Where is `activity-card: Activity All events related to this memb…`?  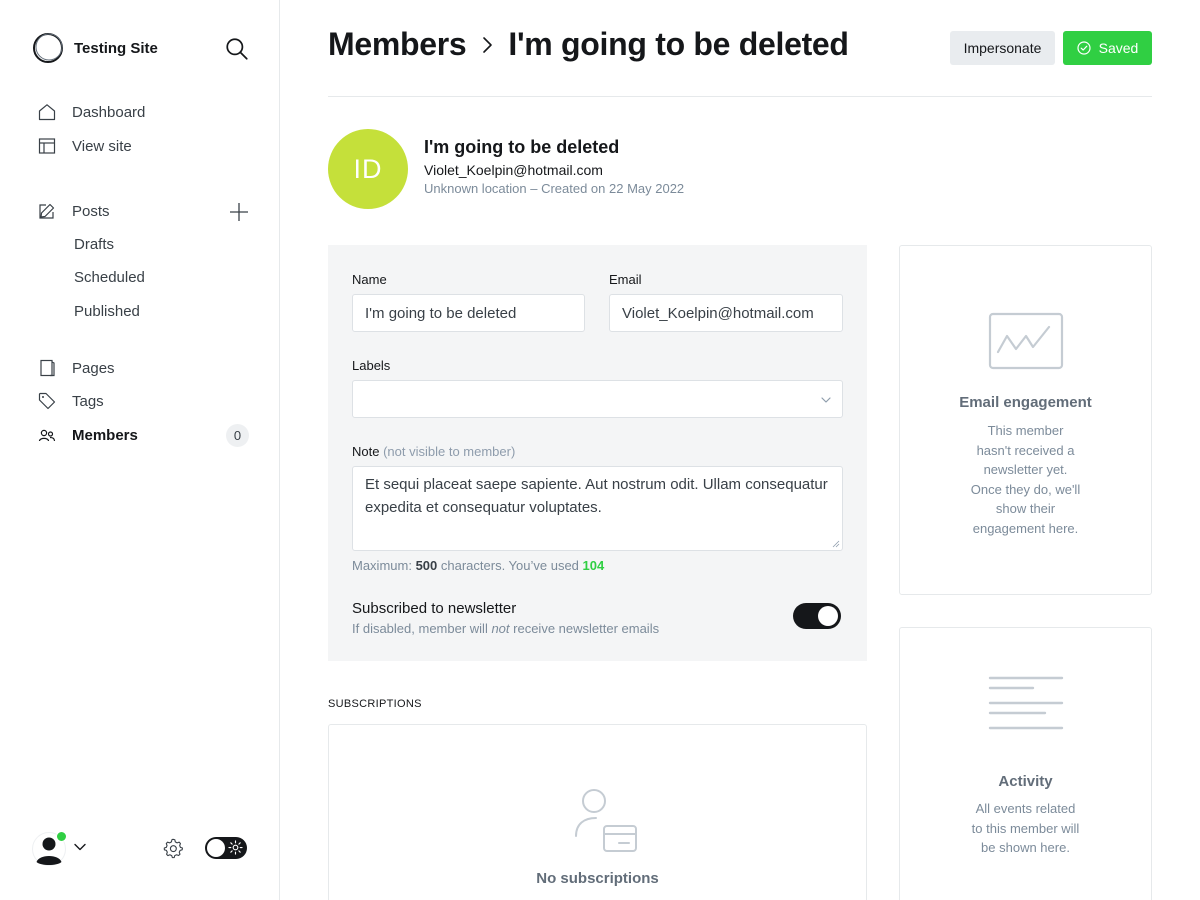 activity-card: Activity All events related to this memb… is located at coordinates (1025, 763).